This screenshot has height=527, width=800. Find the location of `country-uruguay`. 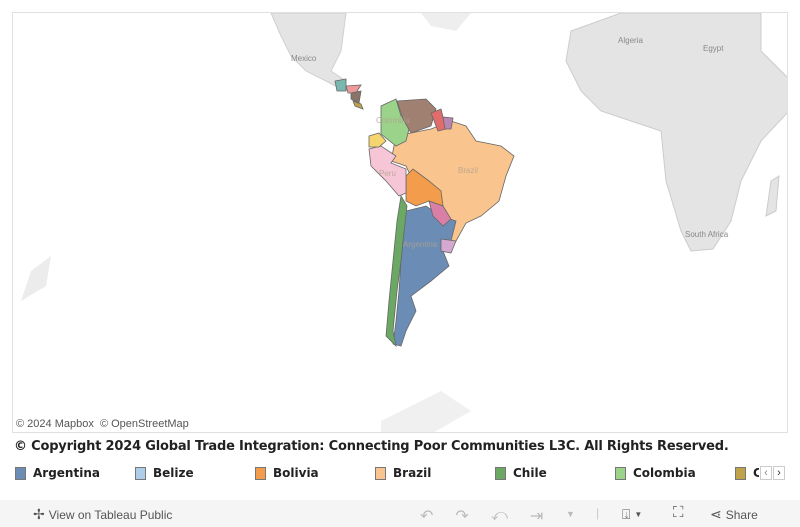

country-uruguay is located at coordinates (448, 246).